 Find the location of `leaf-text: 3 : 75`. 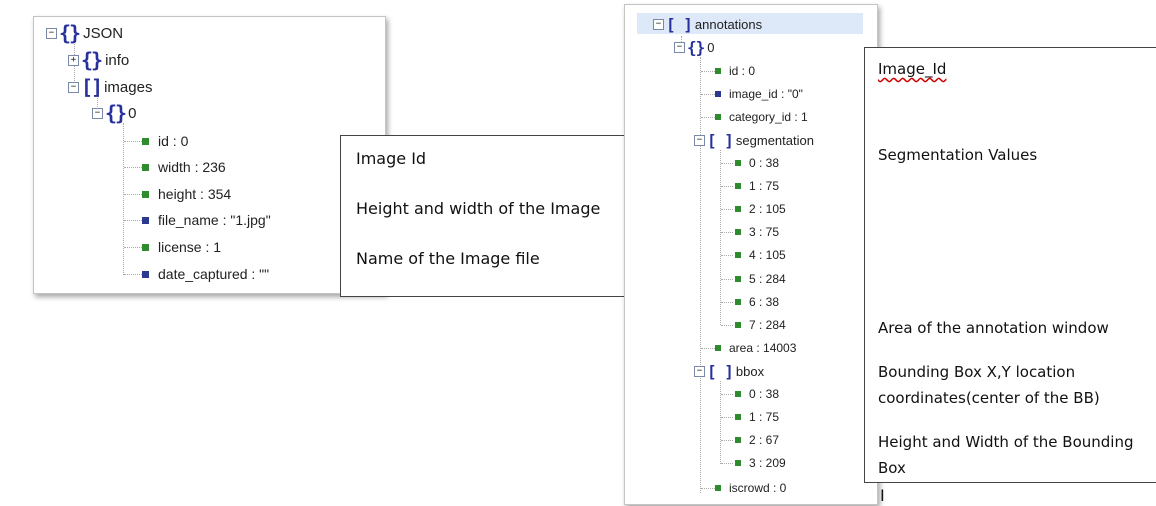

leaf-text: 3 : 75 is located at coordinates (764, 232).